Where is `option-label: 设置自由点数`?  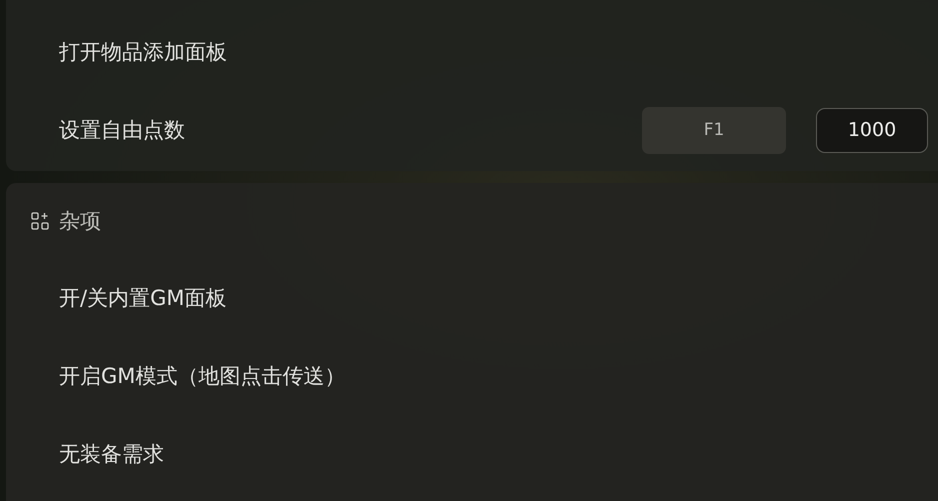 option-label: 设置自由点数 is located at coordinates (122, 130).